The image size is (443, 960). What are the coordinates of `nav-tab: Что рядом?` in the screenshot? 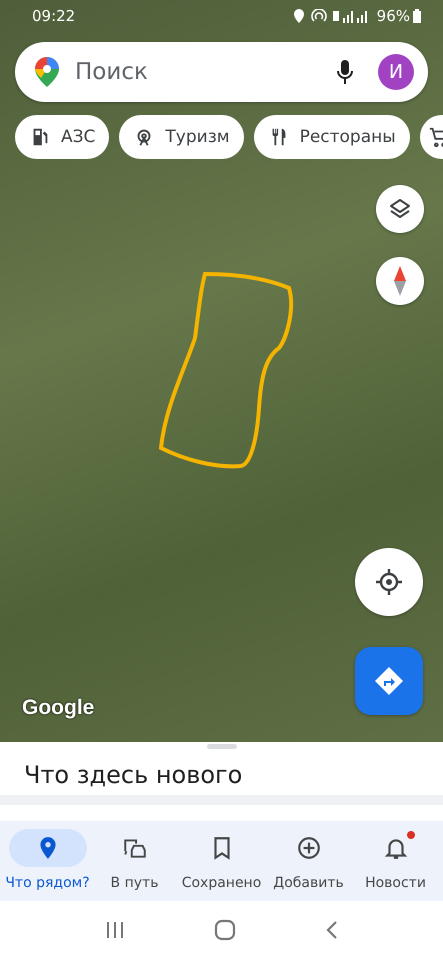 It's located at (47, 861).